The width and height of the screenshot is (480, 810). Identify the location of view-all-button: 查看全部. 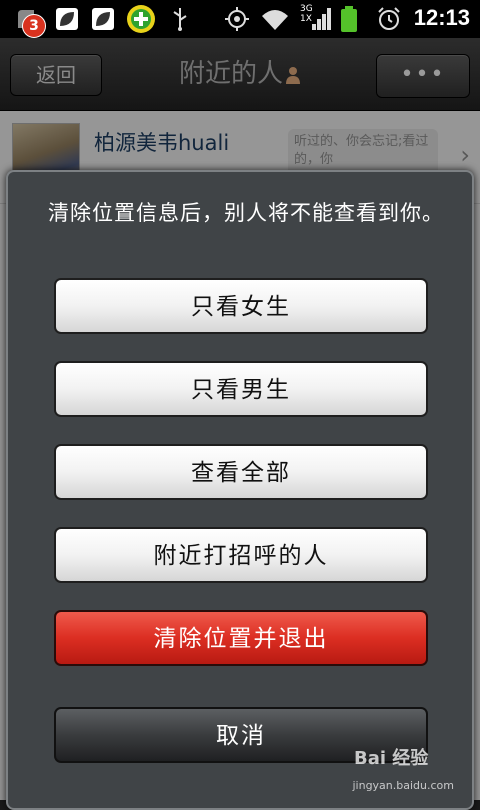
(241, 472).